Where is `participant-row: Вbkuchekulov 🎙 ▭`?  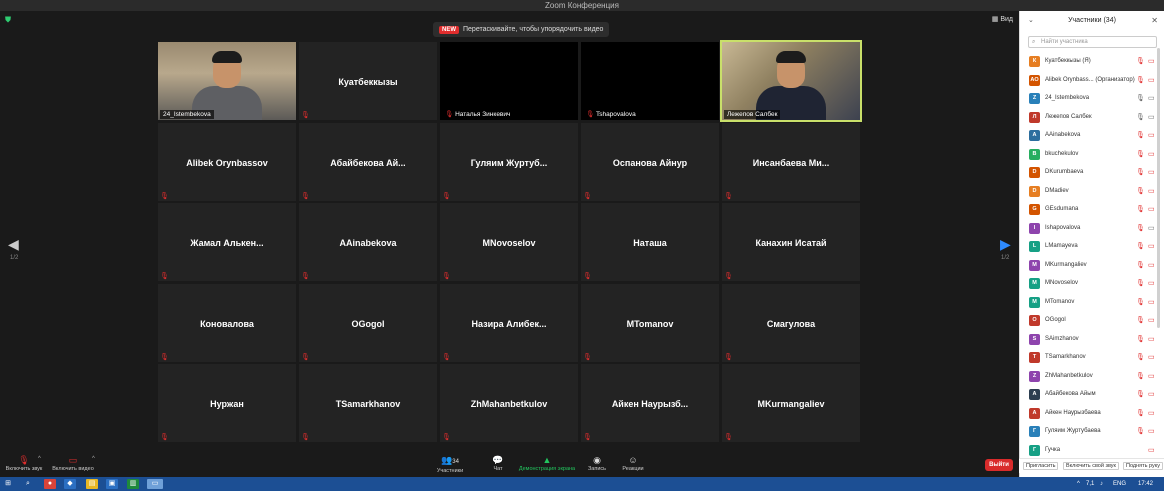 participant-row: Вbkuchekulov 🎙 ▭ is located at coordinates (1092, 155).